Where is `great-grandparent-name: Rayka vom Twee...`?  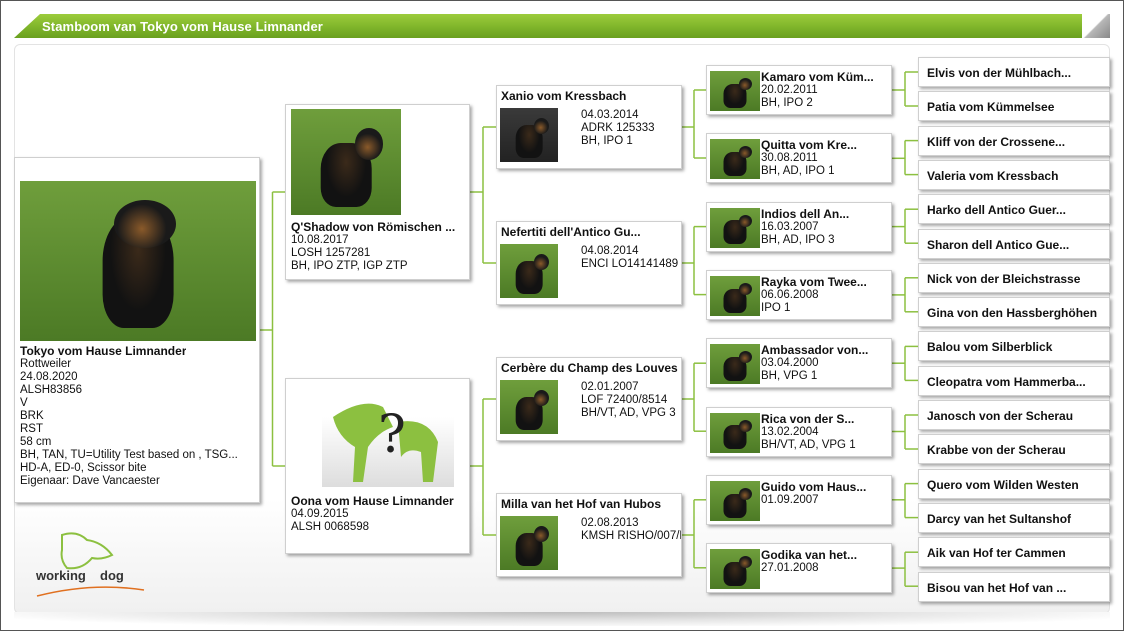
great-grandparent-name: Rayka vom Twee... is located at coordinates (814, 281).